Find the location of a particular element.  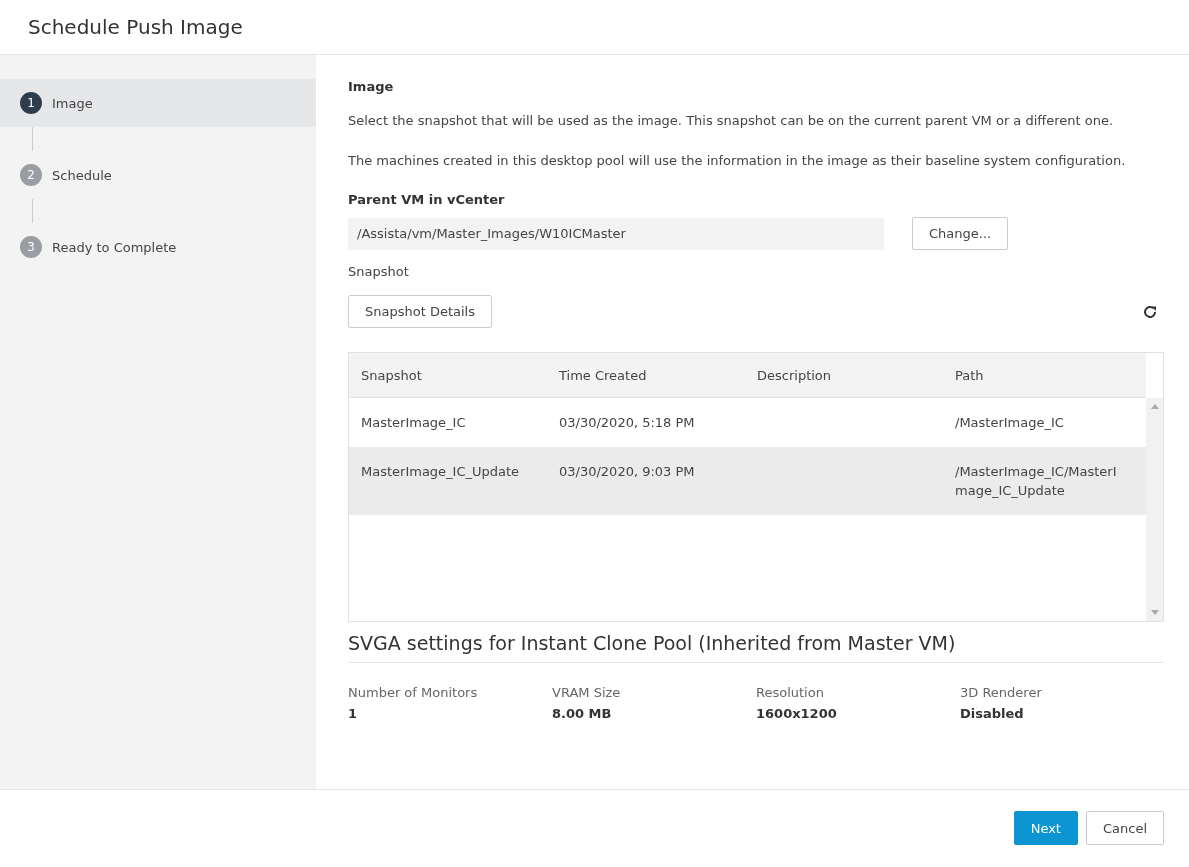

step-number: 1 is located at coordinates (31, 103).